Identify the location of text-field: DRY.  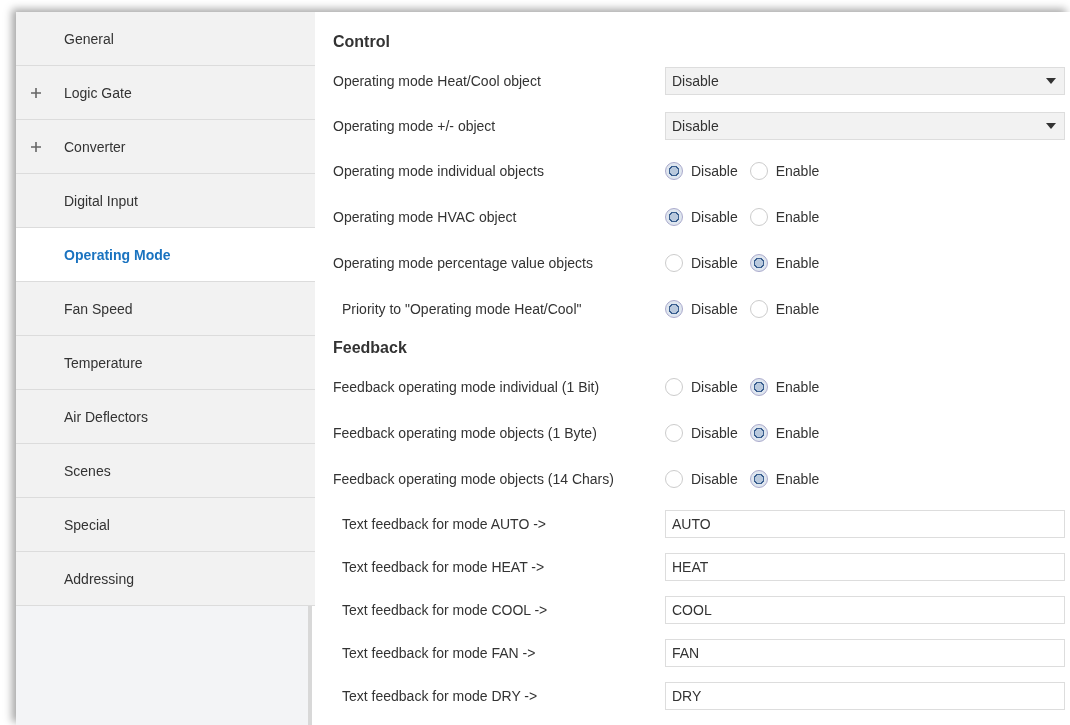
(865, 695).